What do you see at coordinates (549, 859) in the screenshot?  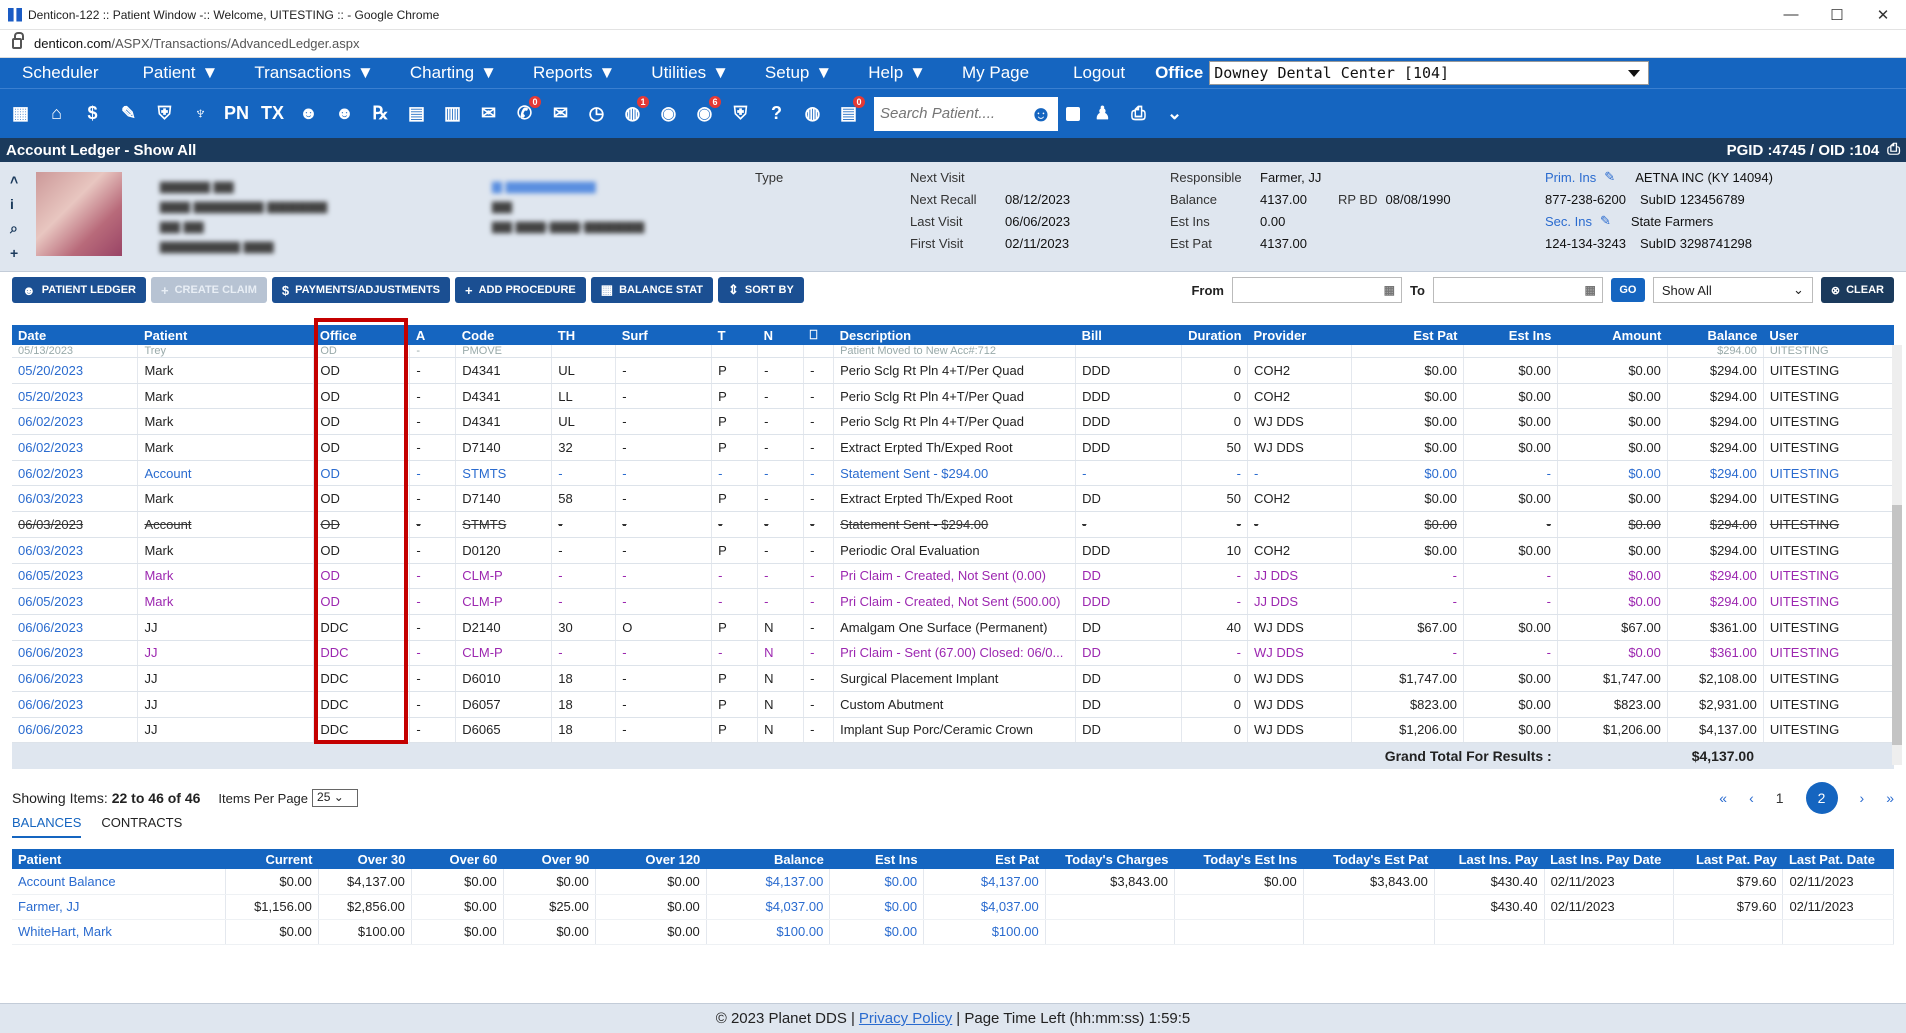 I see `column-header: Over 90` at bounding box center [549, 859].